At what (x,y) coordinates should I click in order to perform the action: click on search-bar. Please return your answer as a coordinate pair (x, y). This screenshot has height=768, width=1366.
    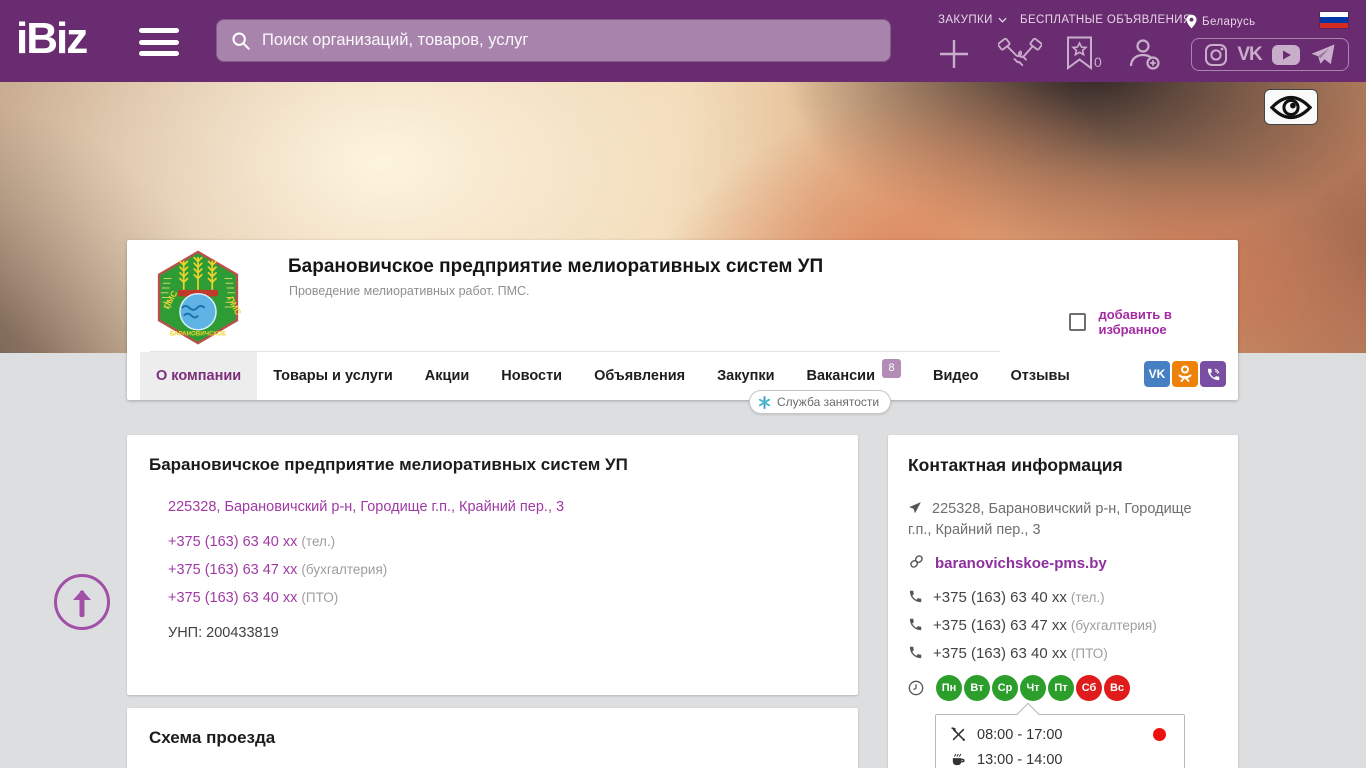
    Looking at the image, I should click on (553, 40).